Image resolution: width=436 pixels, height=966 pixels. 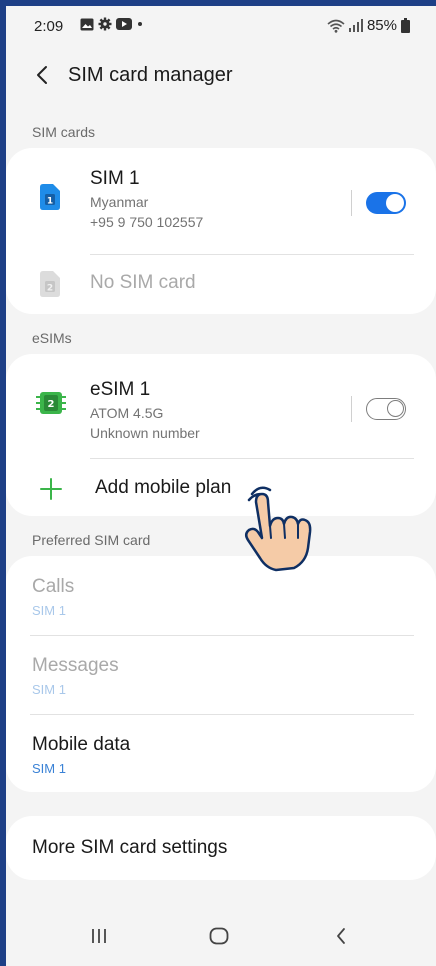 I want to click on chevron-left-icon, so click(x=42, y=75).